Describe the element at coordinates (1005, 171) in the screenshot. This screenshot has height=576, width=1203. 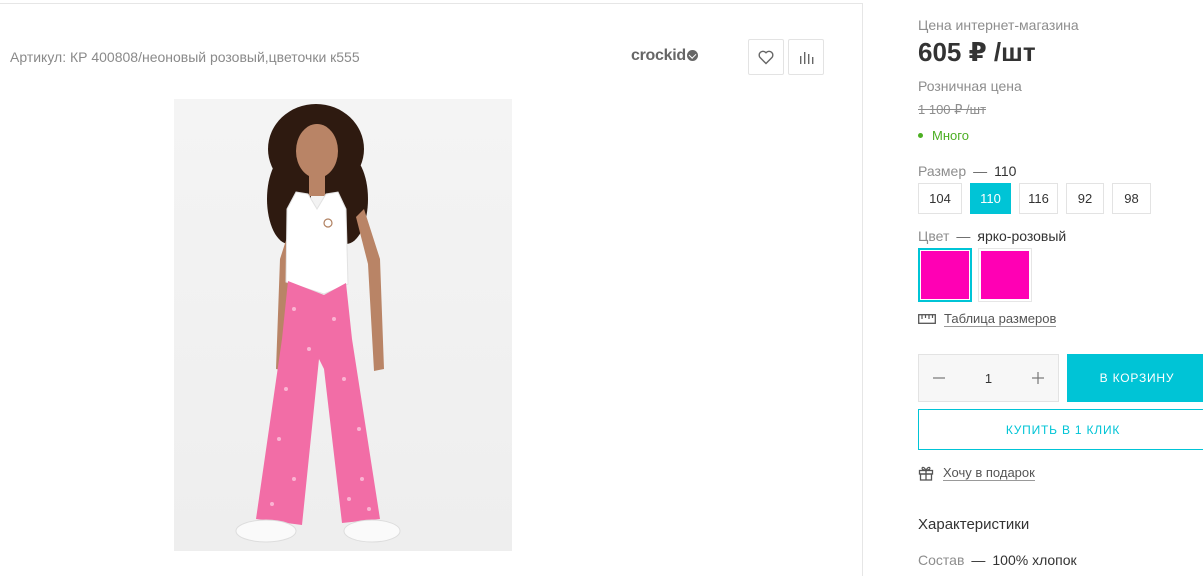
I see `size-selected: 110` at that location.